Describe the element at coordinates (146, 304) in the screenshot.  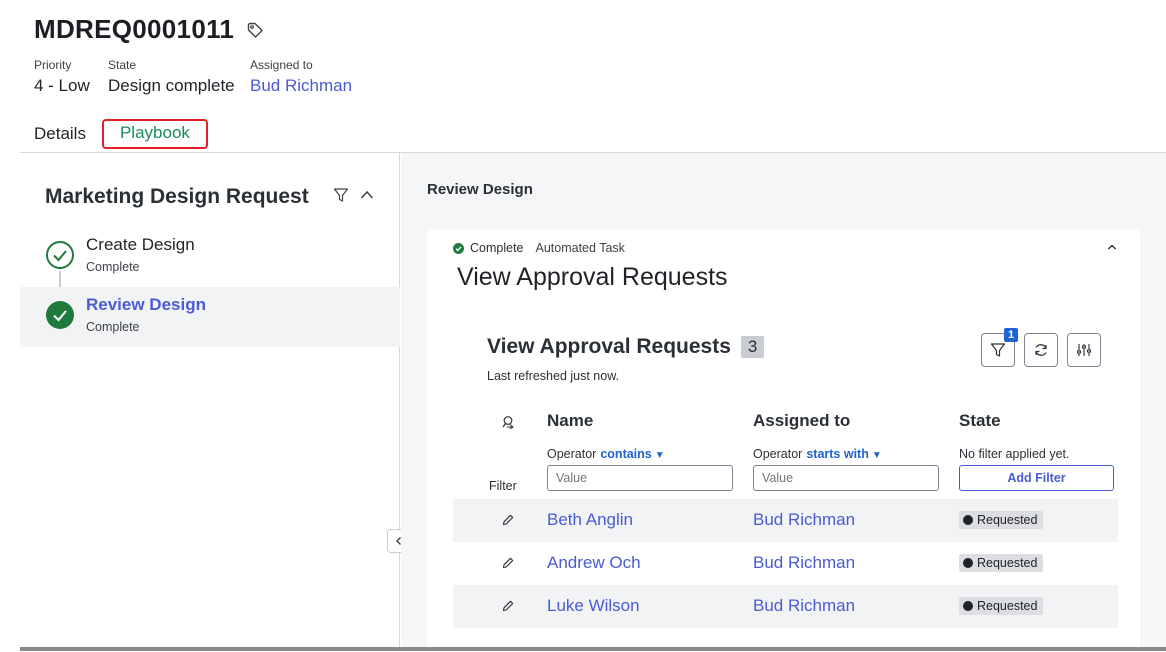
I see `step-name: Review Design` at that location.